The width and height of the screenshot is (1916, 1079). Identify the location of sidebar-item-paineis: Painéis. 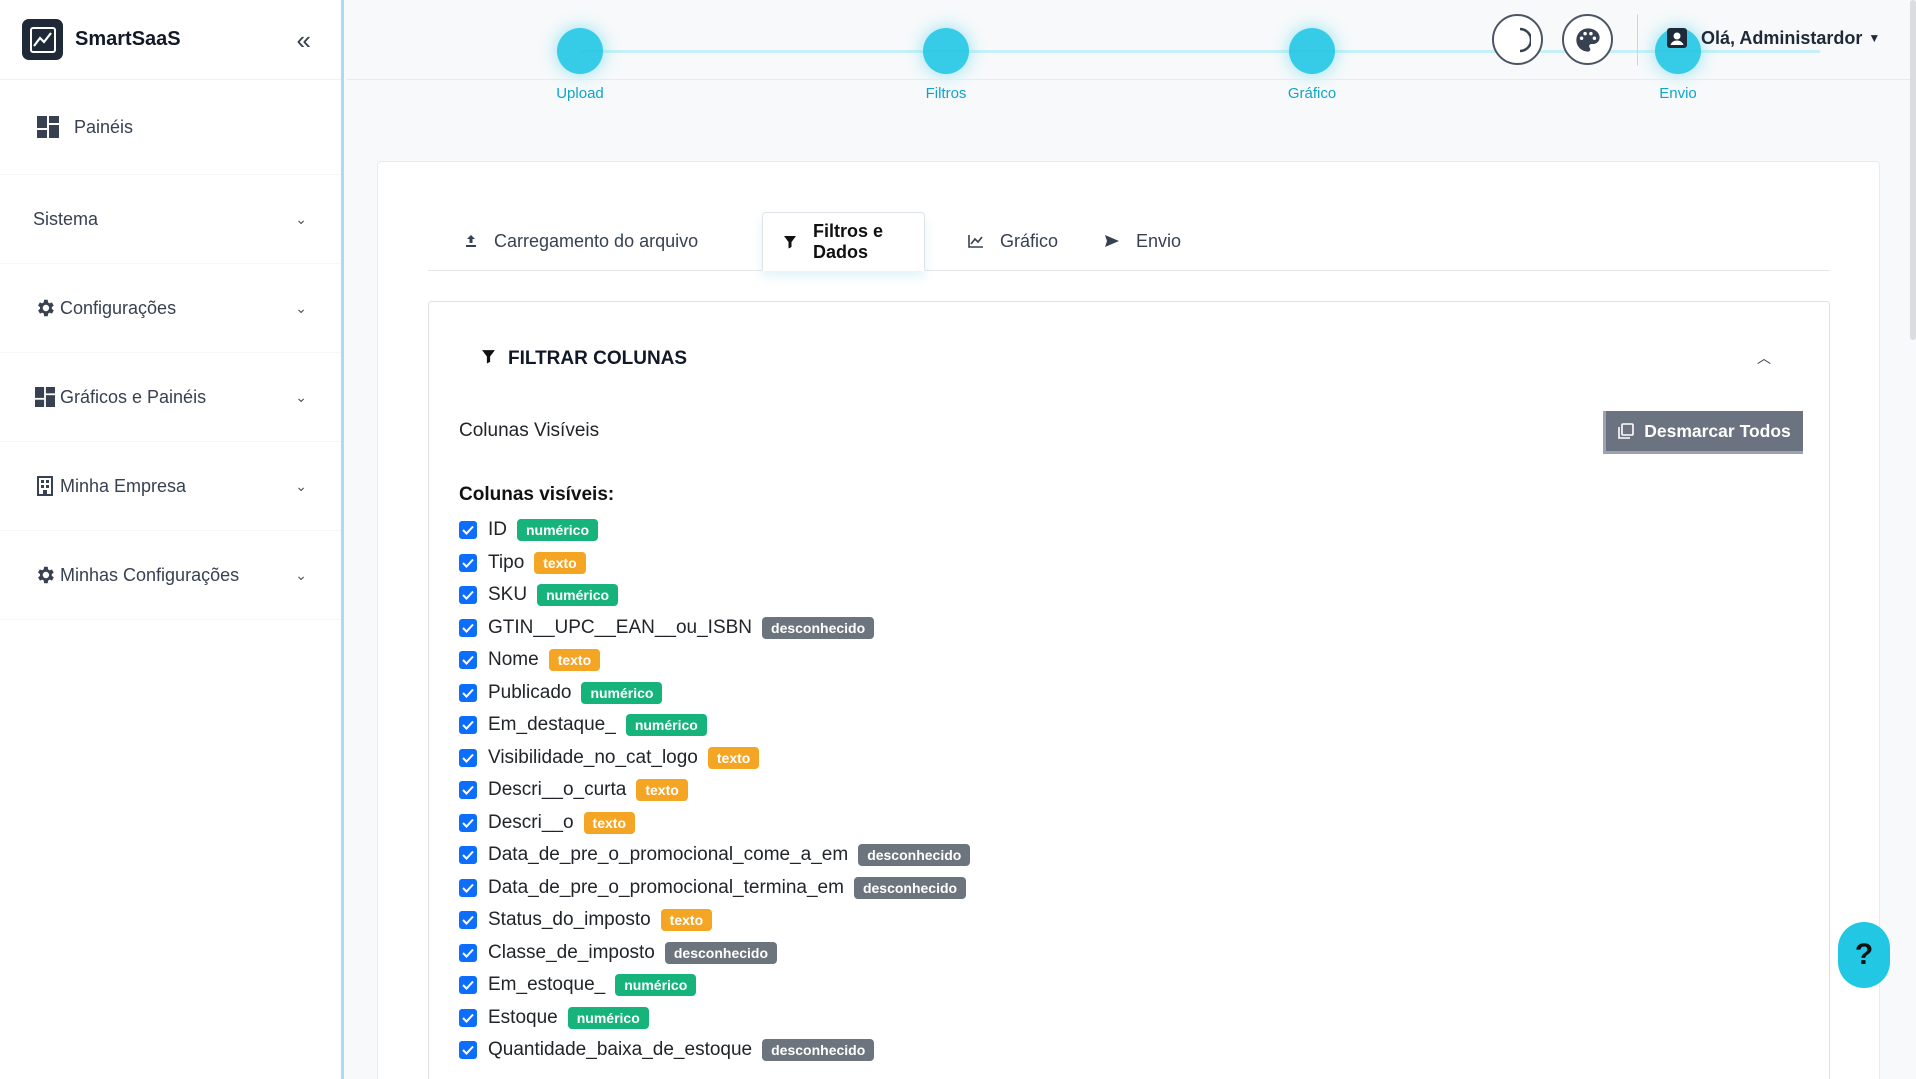
(170, 127).